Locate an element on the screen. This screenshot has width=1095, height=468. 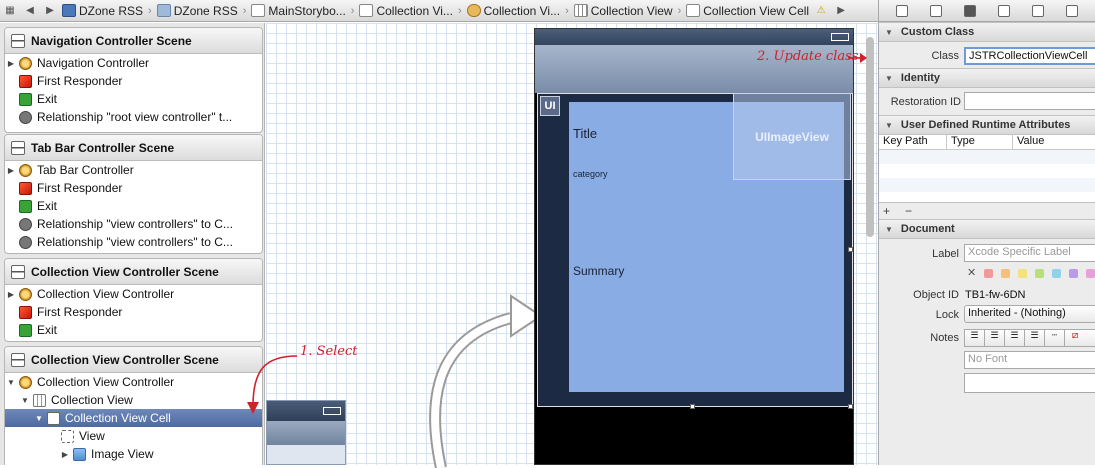
forward-icon: ▶ is located at coordinates (50, 10).